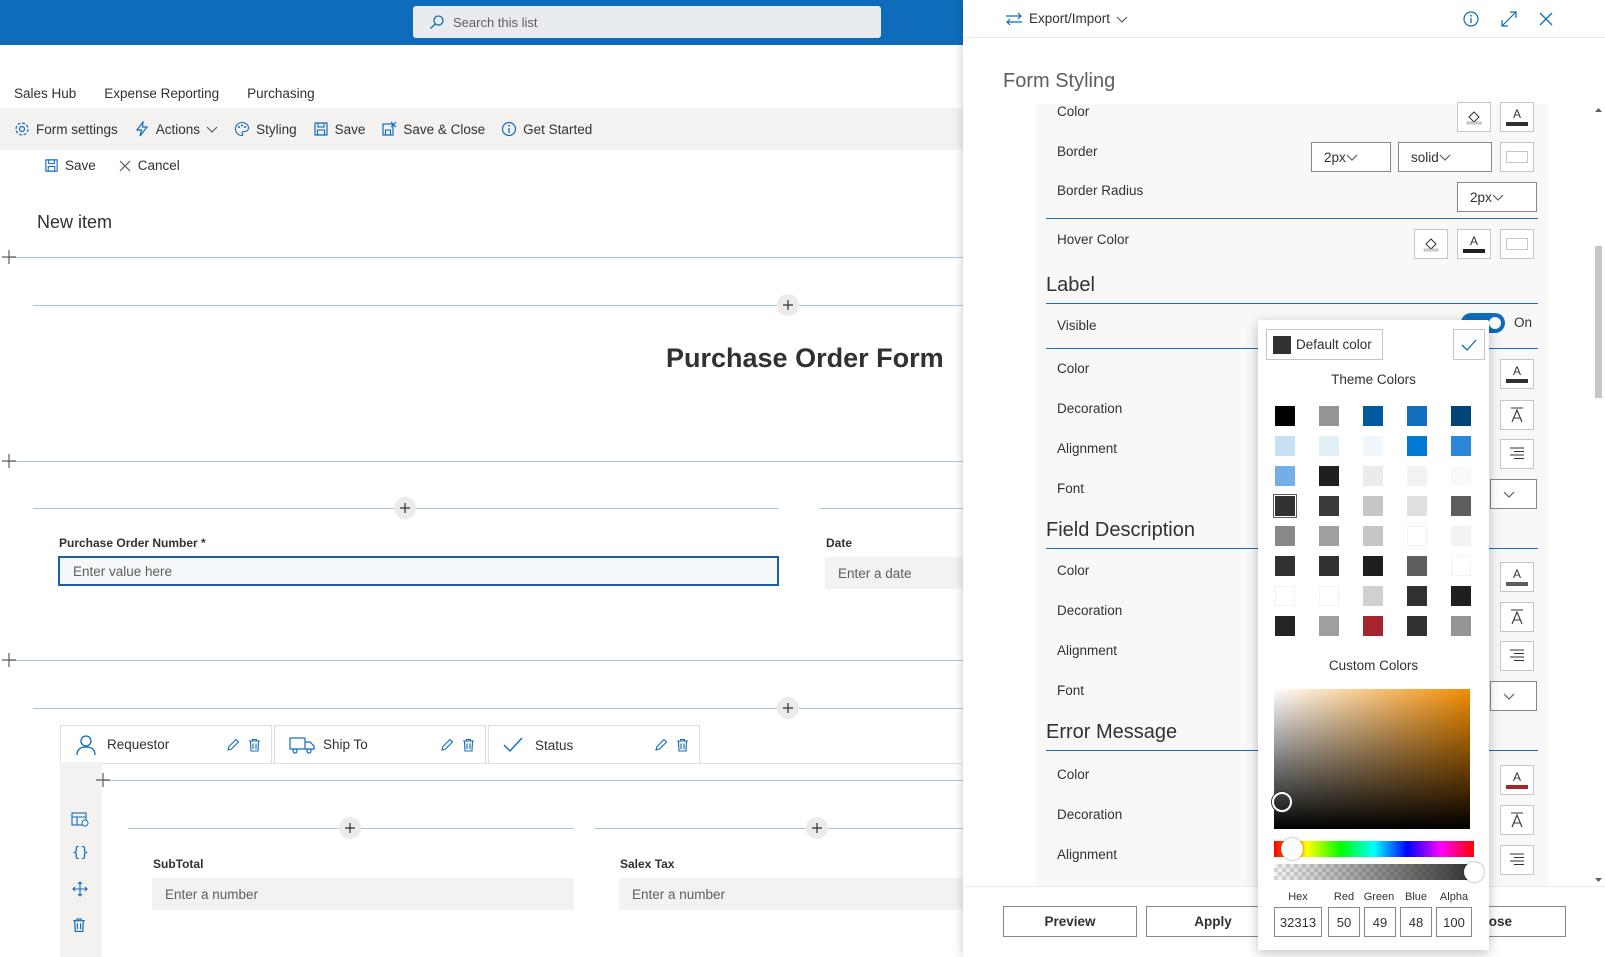 The image size is (1605, 957). I want to click on move-icon, so click(80, 889).